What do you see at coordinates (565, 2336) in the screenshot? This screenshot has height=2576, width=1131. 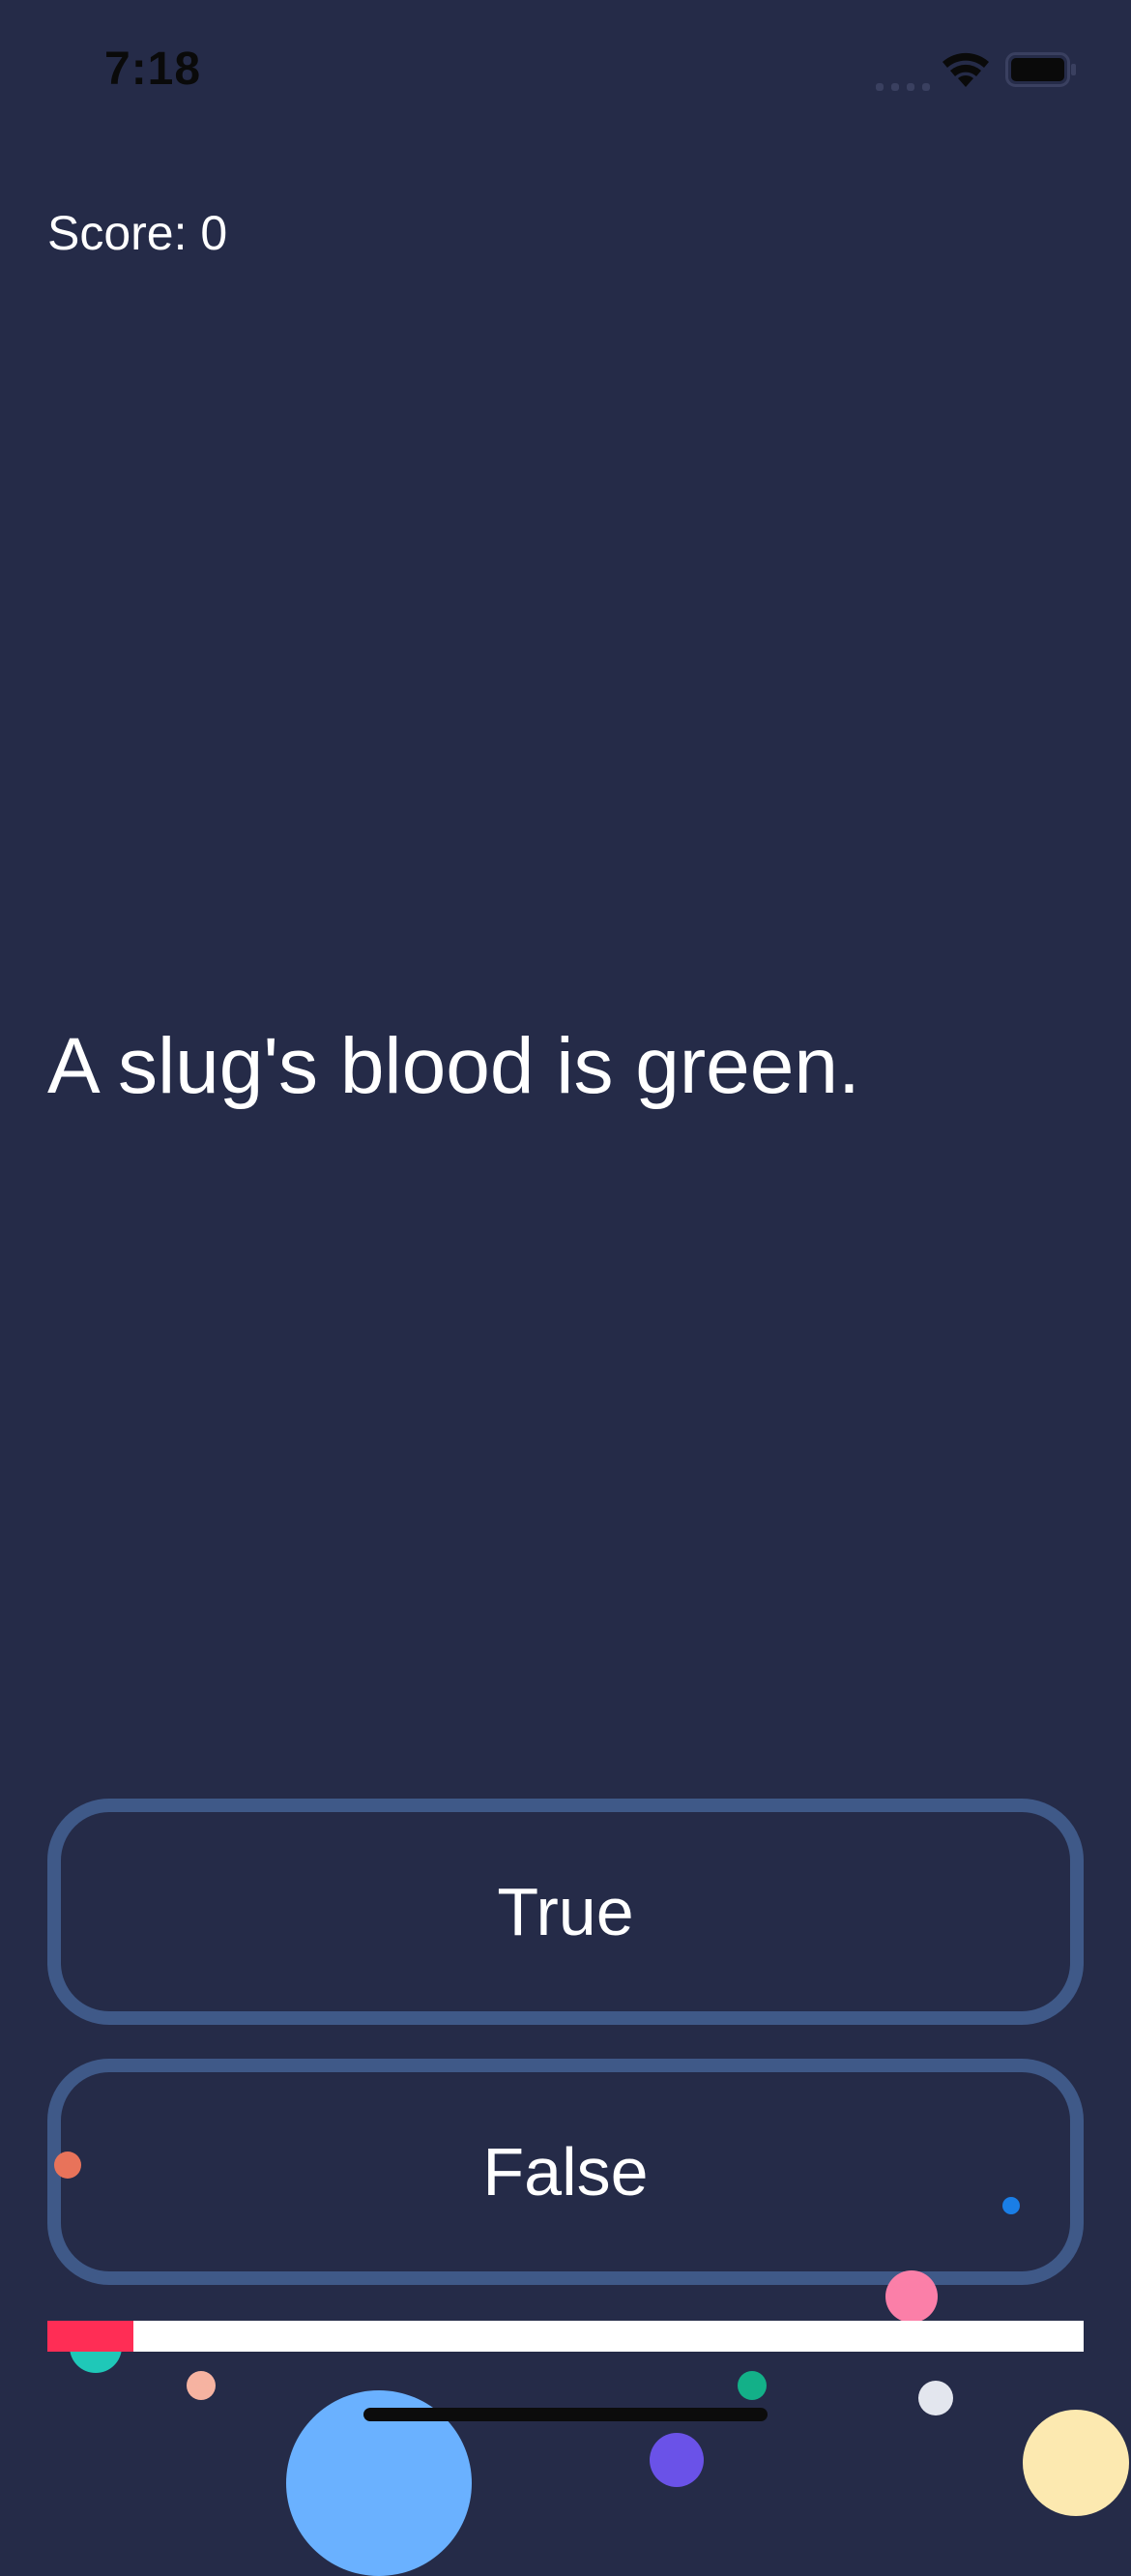 I see `progress-bar` at bounding box center [565, 2336].